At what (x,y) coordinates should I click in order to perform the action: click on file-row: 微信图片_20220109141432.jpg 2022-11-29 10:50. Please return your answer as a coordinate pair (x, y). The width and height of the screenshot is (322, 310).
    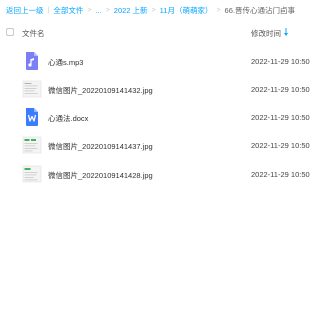
    Looking at the image, I should click on (161, 89).